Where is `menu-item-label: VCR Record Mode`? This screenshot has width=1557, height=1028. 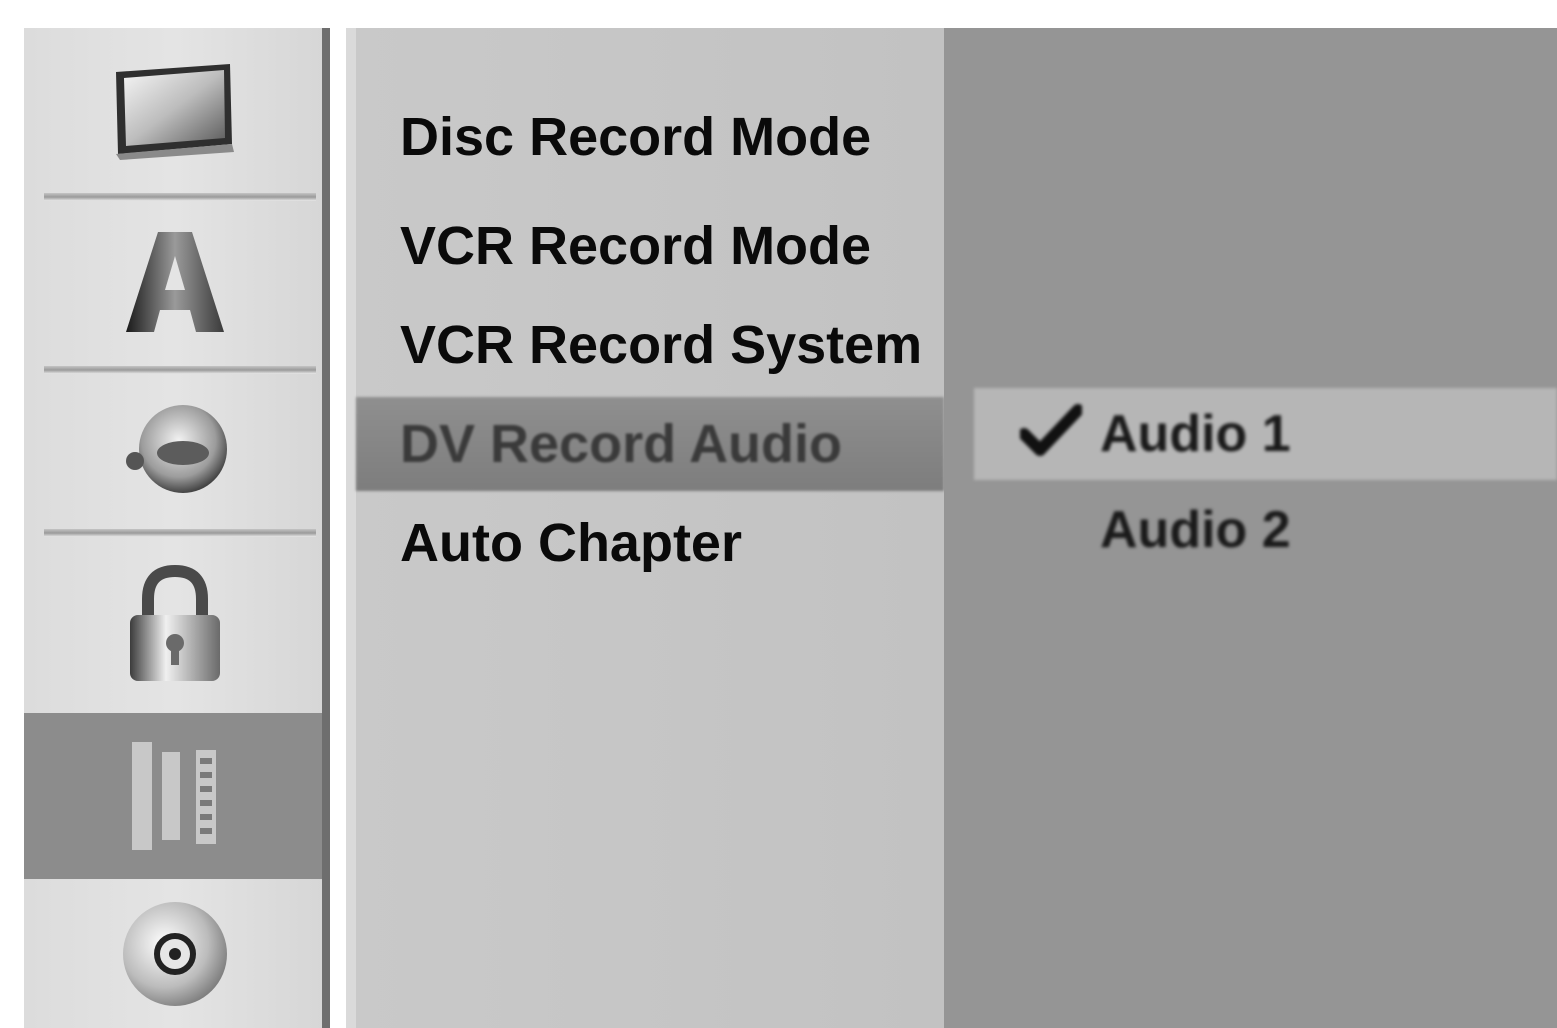
menu-item-label: VCR Record Mode is located at coordinates (636, 246).